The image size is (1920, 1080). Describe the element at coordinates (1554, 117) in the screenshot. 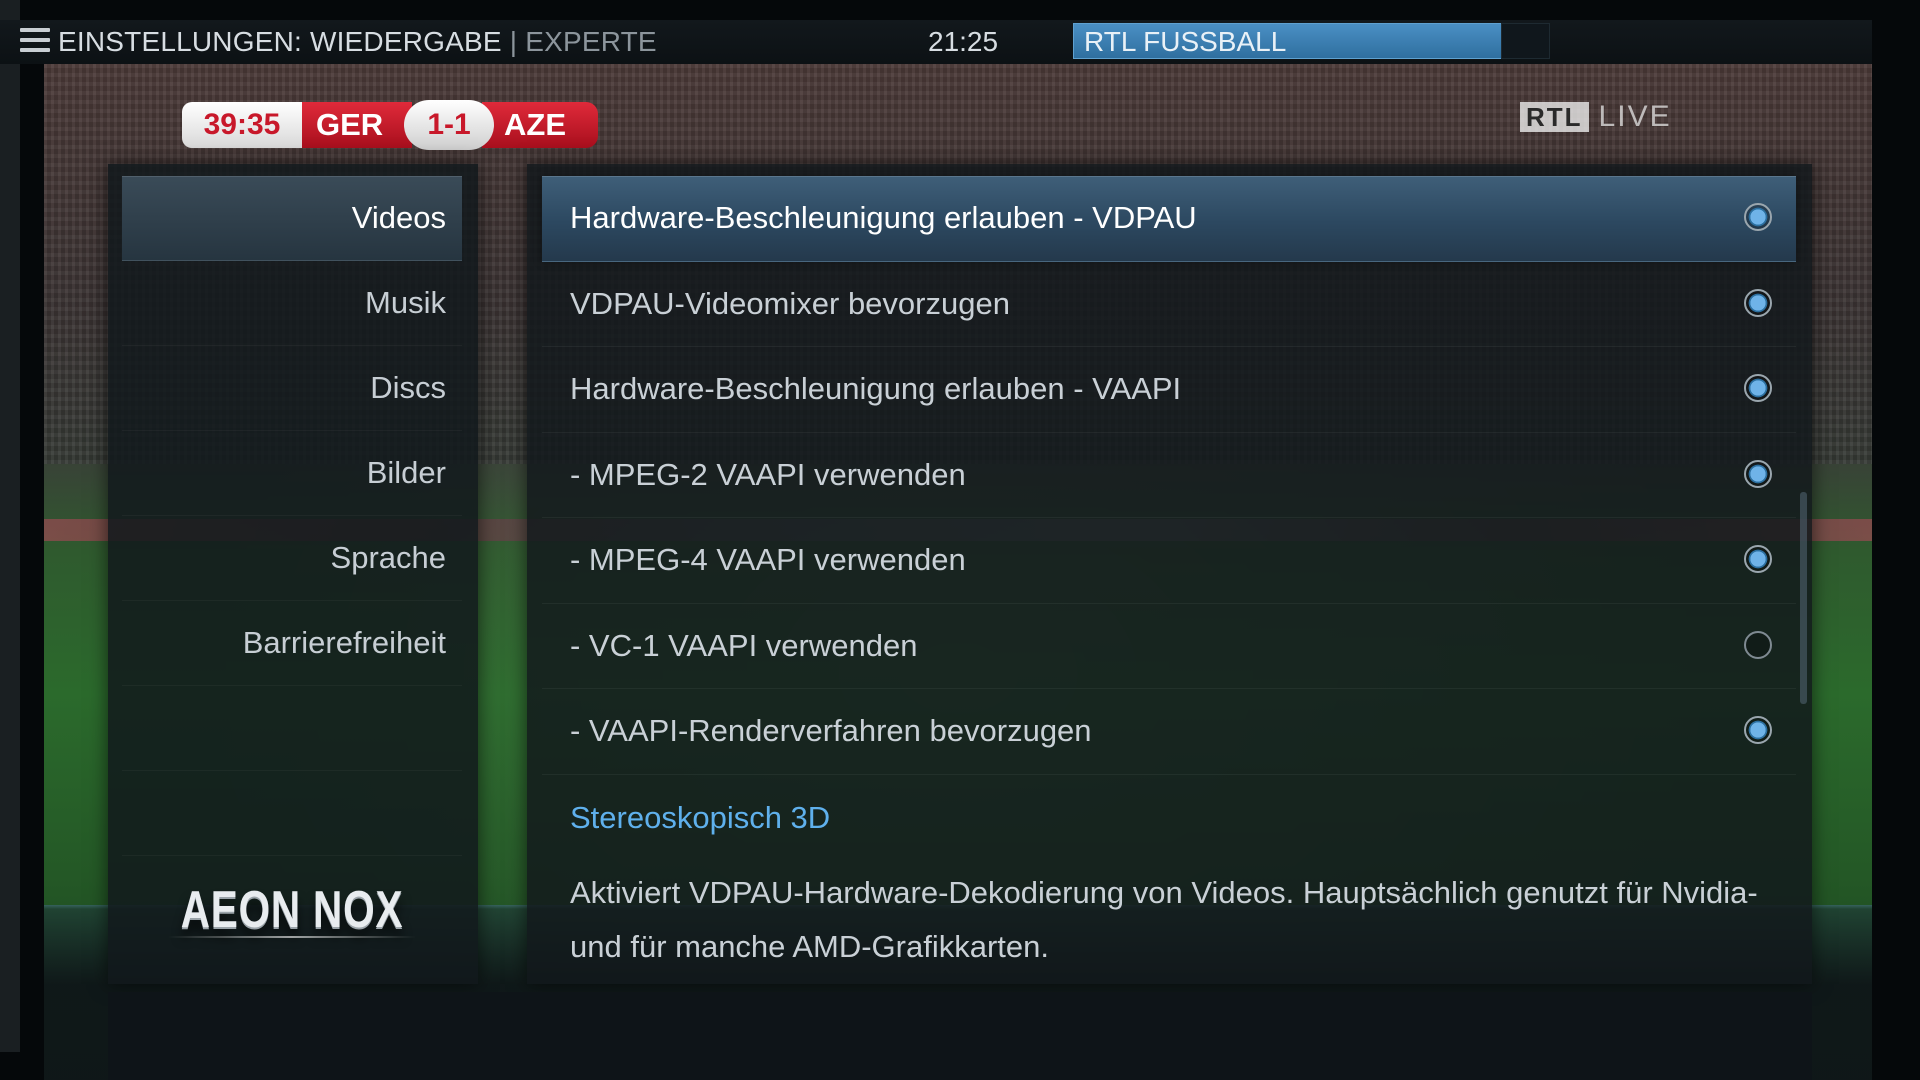

I see `channel-logo-text: RTL` at that location.